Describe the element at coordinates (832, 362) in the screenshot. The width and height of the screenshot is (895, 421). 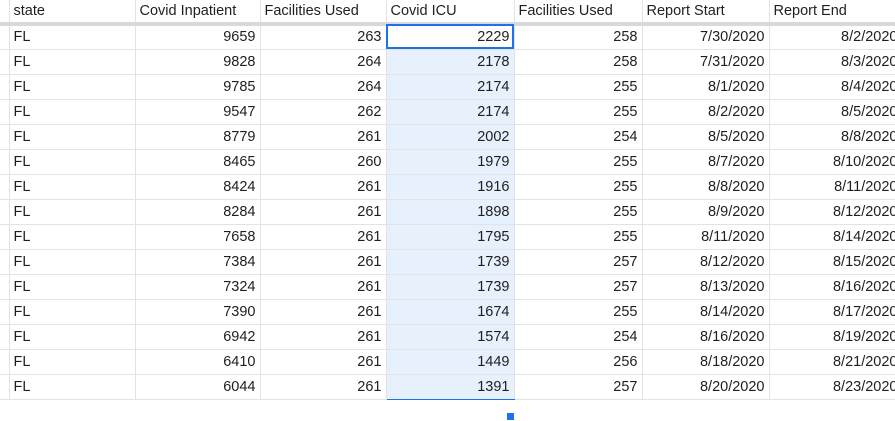
I see `table-cell: 8/21/2020` at that location.